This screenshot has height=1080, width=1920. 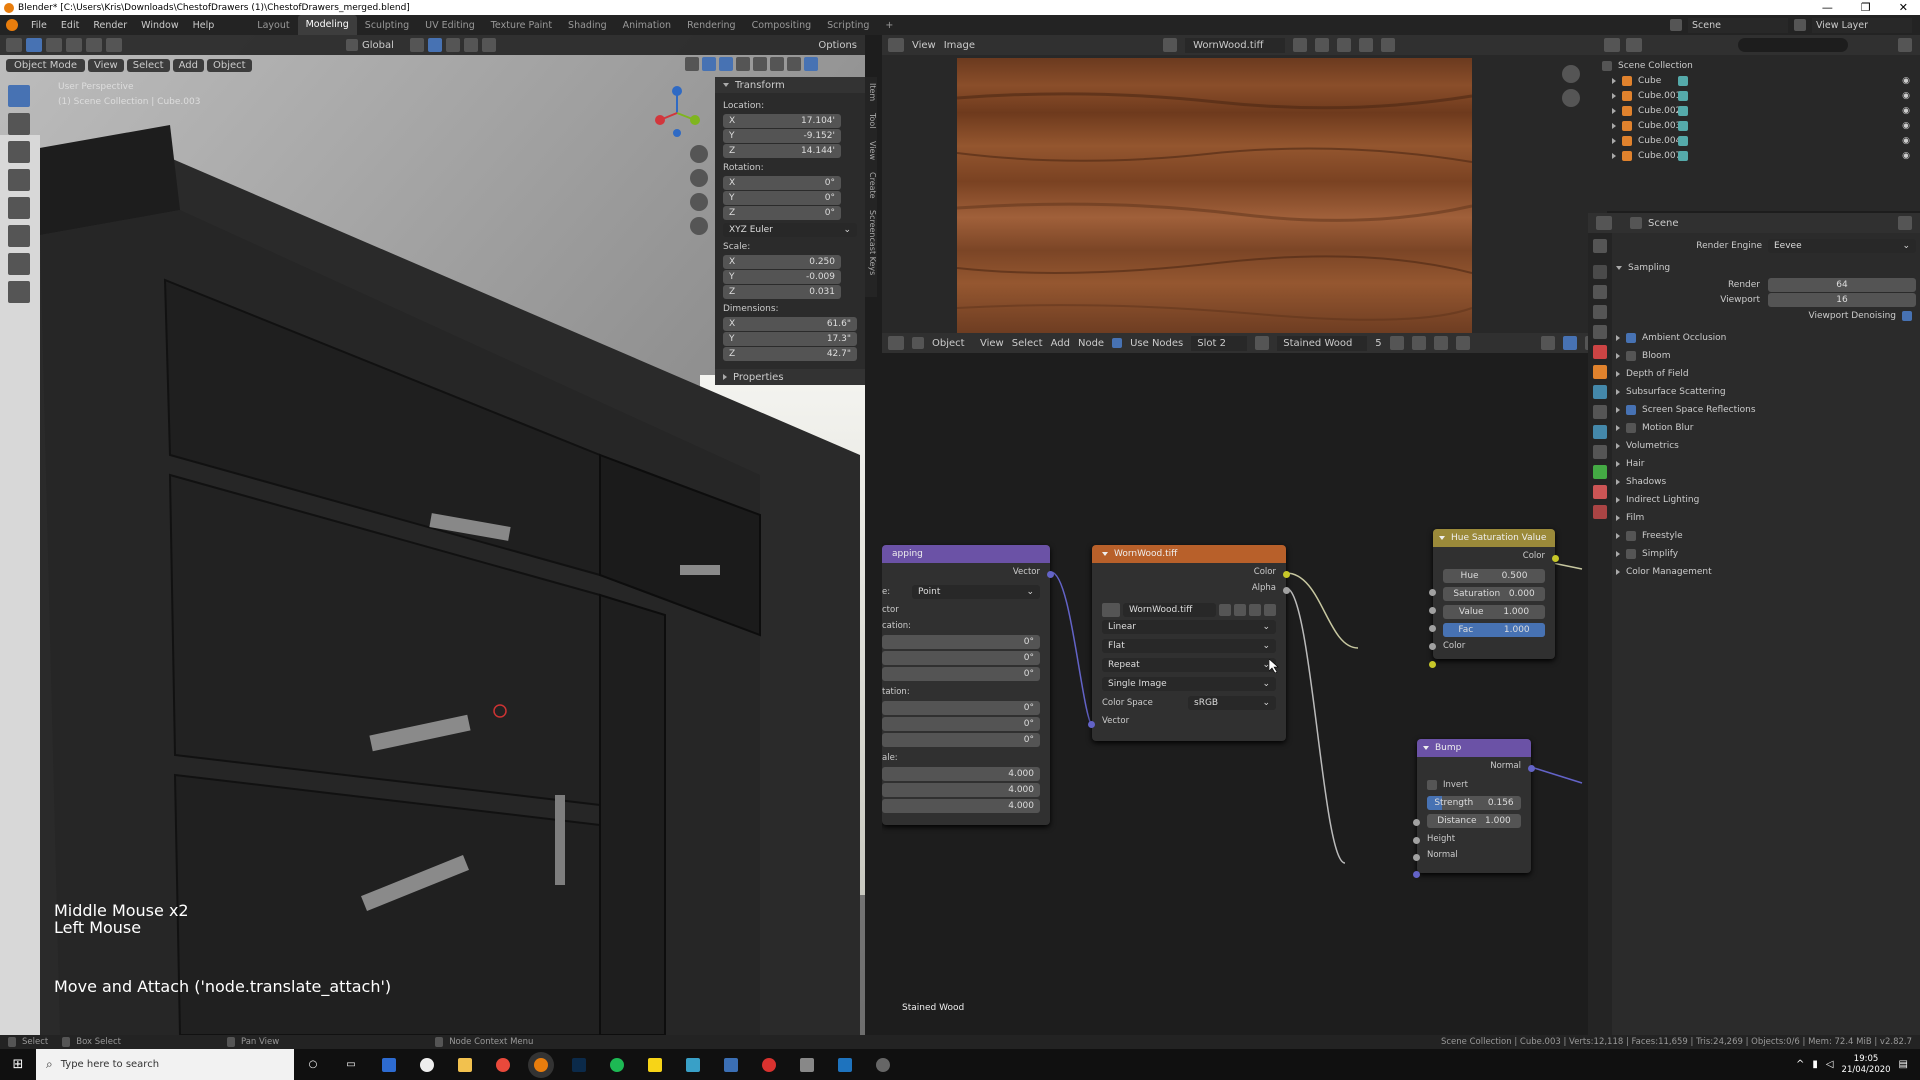 I want to click on npanel-tab-item: Item, so click(x=871, y=92).